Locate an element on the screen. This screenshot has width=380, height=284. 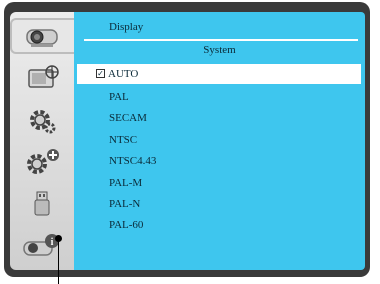
option-auto: ✓ AUTO is located at coordinates (219, 74).